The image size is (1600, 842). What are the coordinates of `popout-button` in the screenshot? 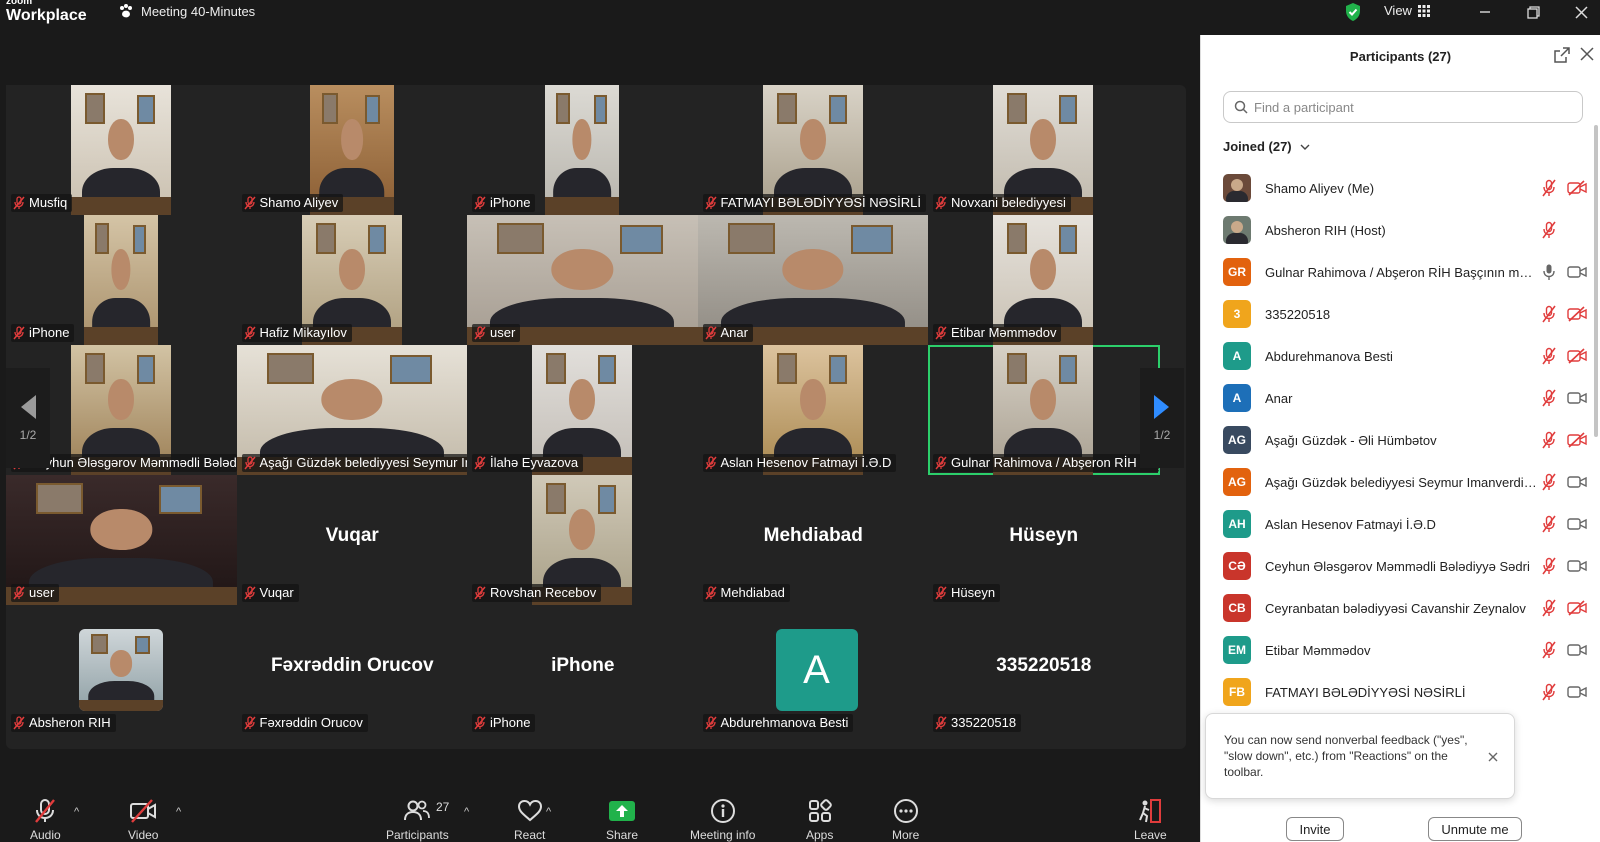 It's located at (1562, 57).